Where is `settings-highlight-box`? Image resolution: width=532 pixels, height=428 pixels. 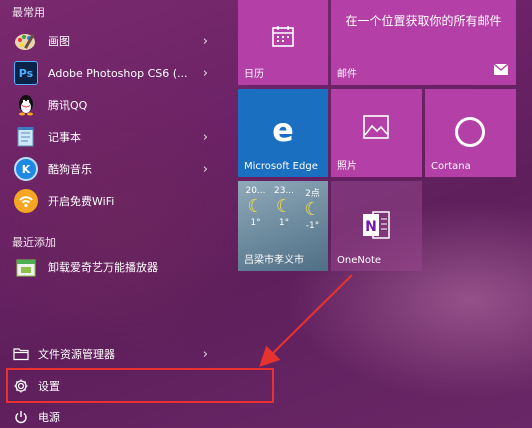
settings-highlight-box is located at coordinates (140, 385).